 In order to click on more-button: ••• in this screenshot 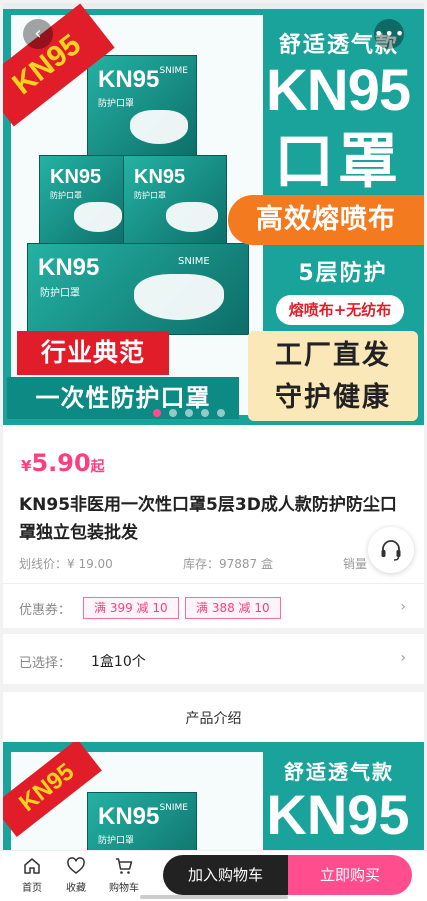, I will do `click(389, 34)`.